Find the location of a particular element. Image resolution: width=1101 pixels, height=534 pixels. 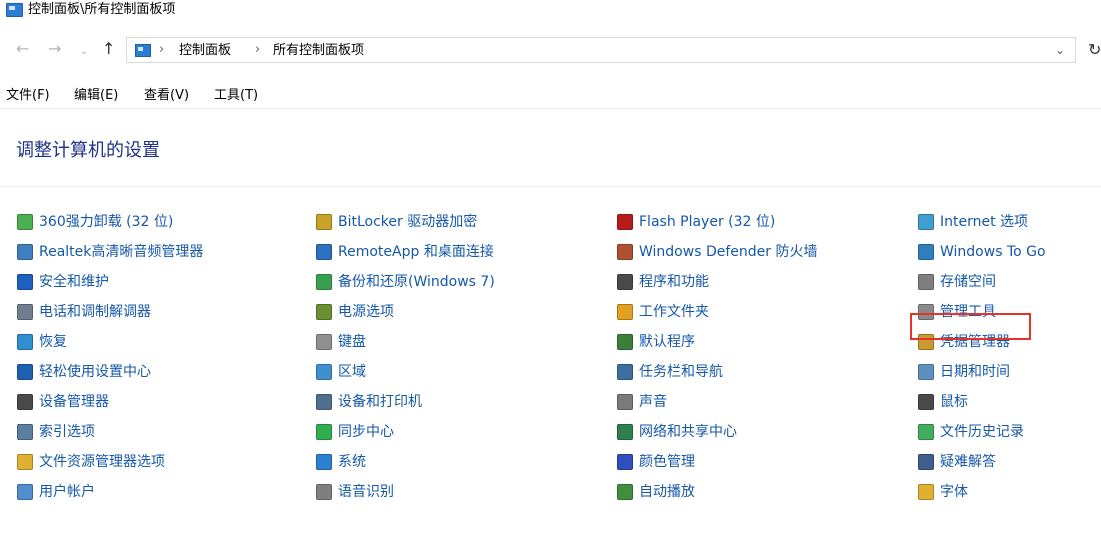

control-panel-item-label: 网络和共享中心 is located at coordinates (688, 432).